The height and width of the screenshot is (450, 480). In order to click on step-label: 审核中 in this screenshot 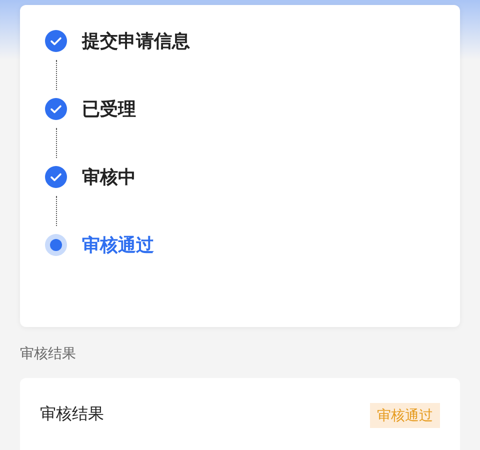, I will do `click(109, 177)`.